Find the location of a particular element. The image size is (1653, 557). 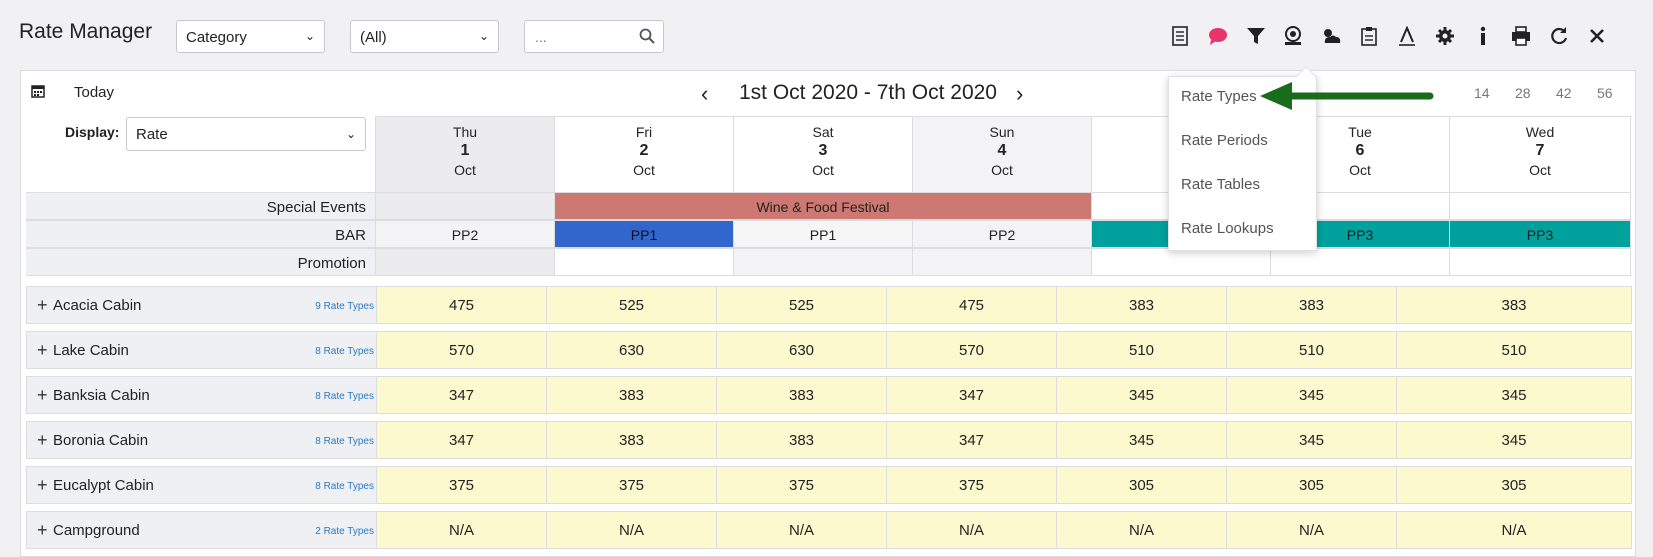

calendar-icon is located at coordinates (38, 93).